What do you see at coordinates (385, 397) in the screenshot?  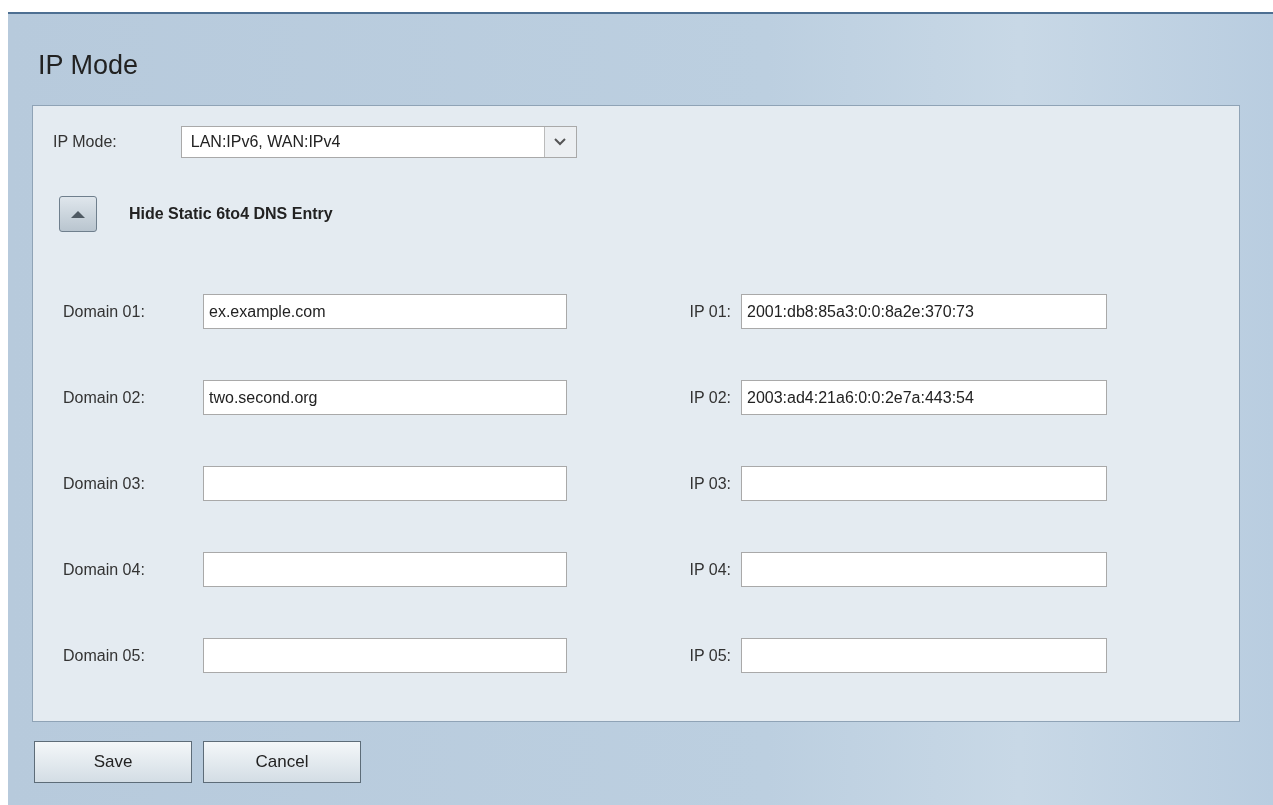 I see `domain-field: two.second.org` at bounding box center [385, 397].